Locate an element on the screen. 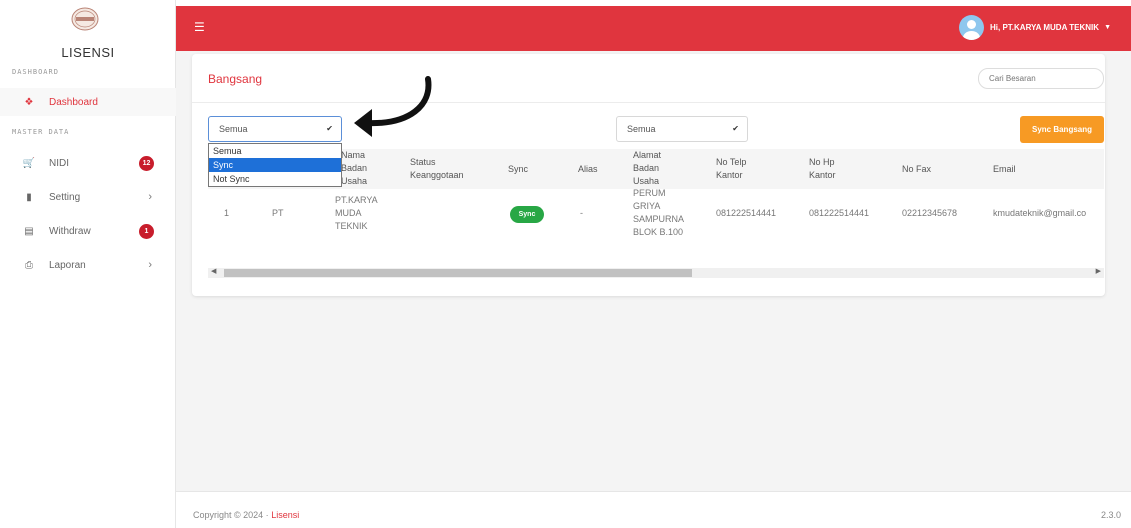 Image resolution: width=1131 pixels, height=528 pixels. column-header-alamat-1: Alamat is located at coordinates (647, 155).